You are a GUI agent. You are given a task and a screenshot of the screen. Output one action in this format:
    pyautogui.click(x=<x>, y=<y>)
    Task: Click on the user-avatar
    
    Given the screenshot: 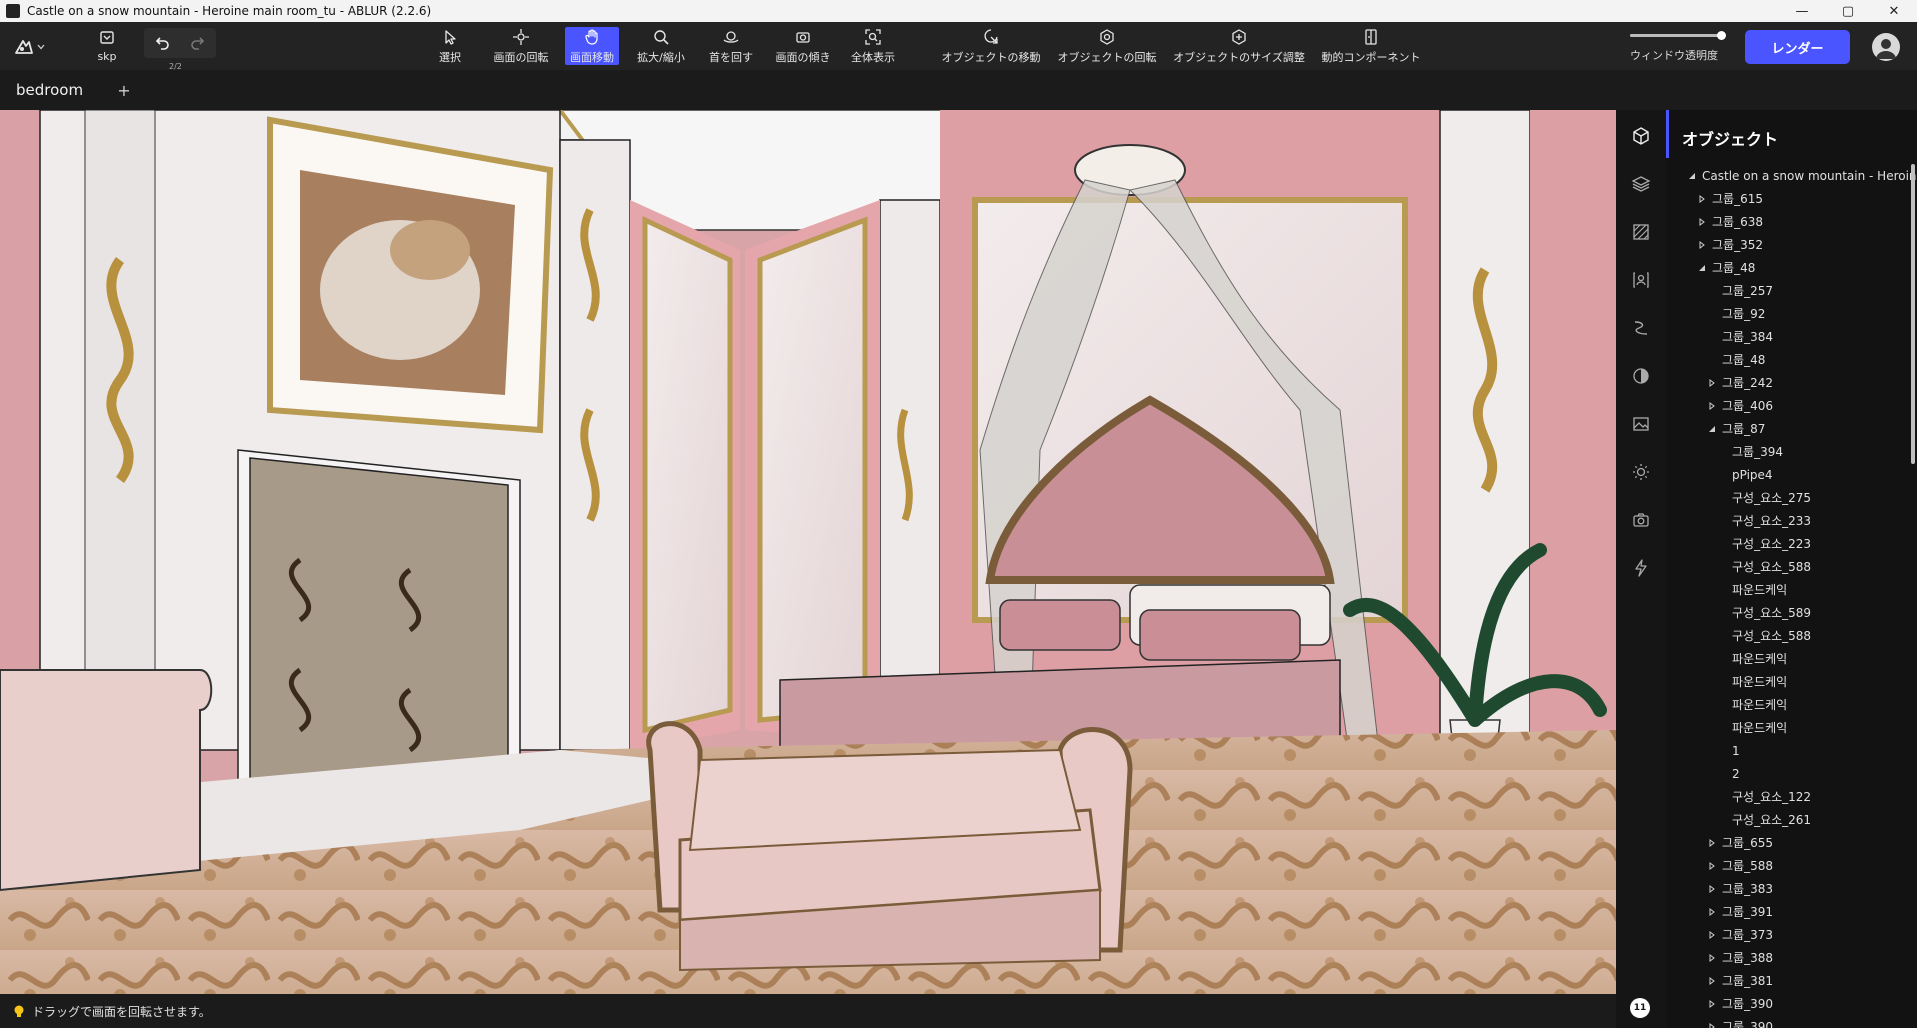 What is the action you would take?
    pyautogui.click(x=1886, y=47)
    